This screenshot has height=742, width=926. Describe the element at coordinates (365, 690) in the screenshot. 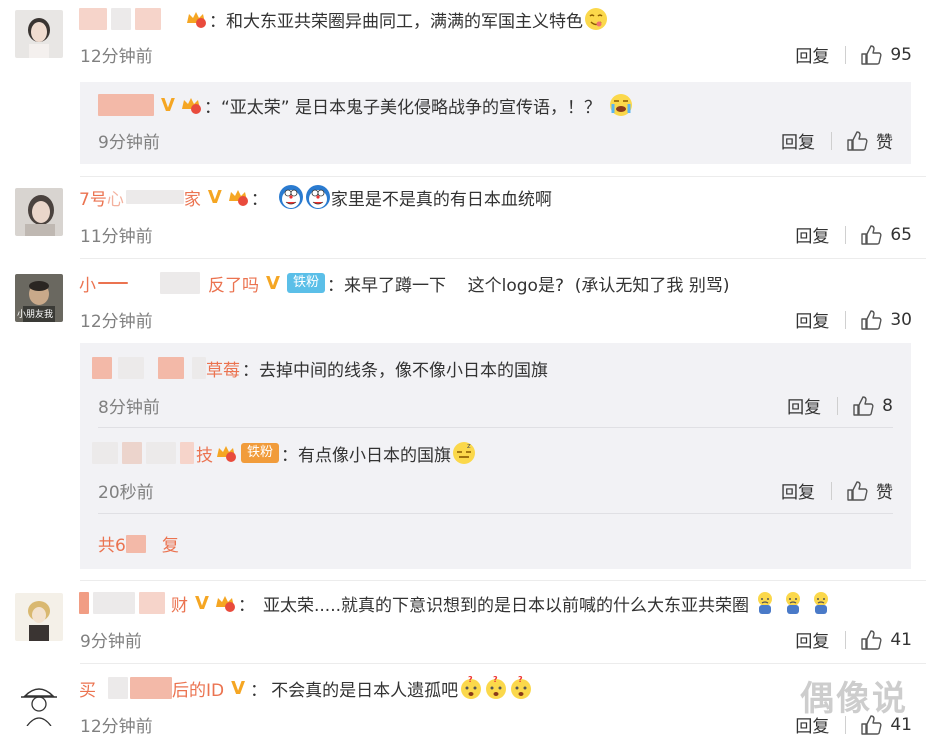

I see `comment-text: 不会真的是日本人遗孤吧` at that location.